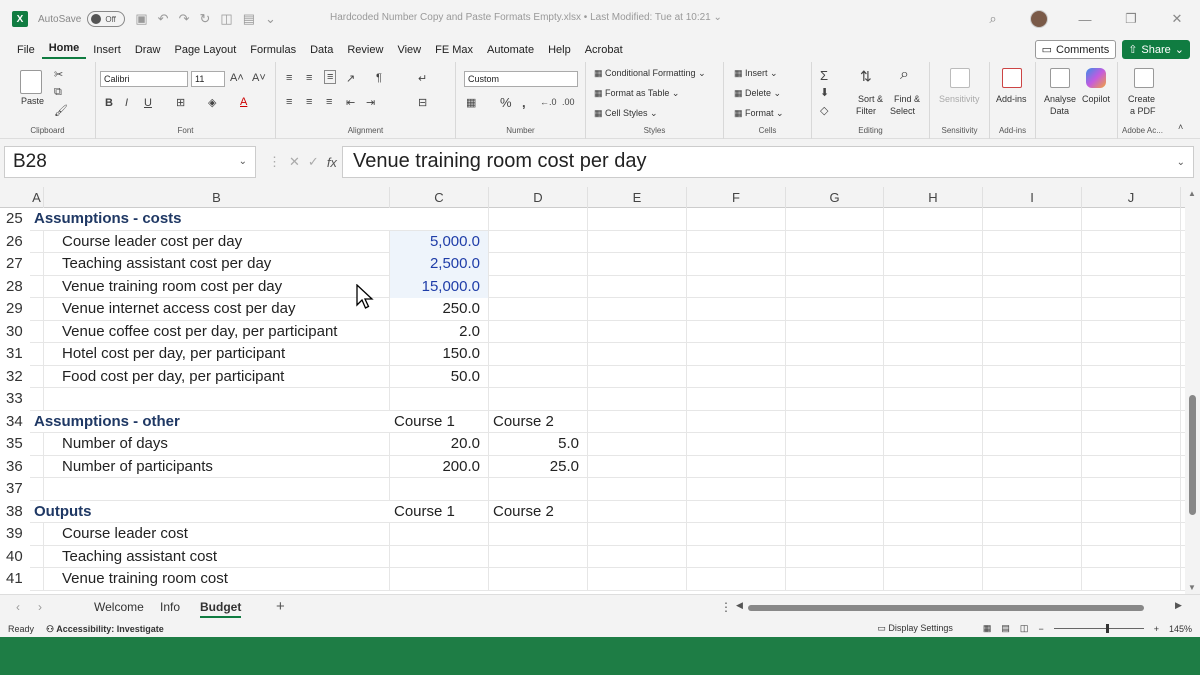 The height and width of the screenshot is (675, 1200). Describe the element at coordinates (321, 50) in the screenshot. I see `tab-data: Data` at that location.